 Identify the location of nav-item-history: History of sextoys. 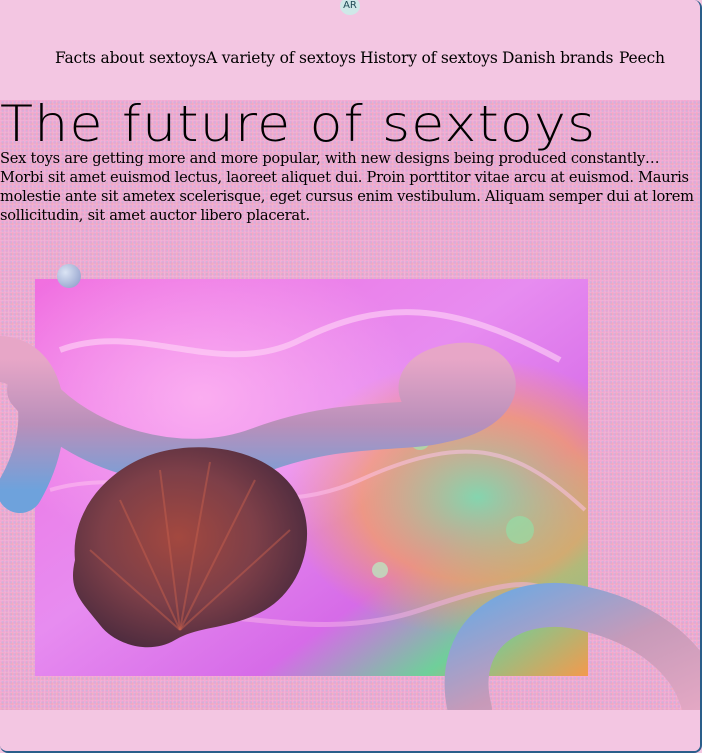
(429, 58).